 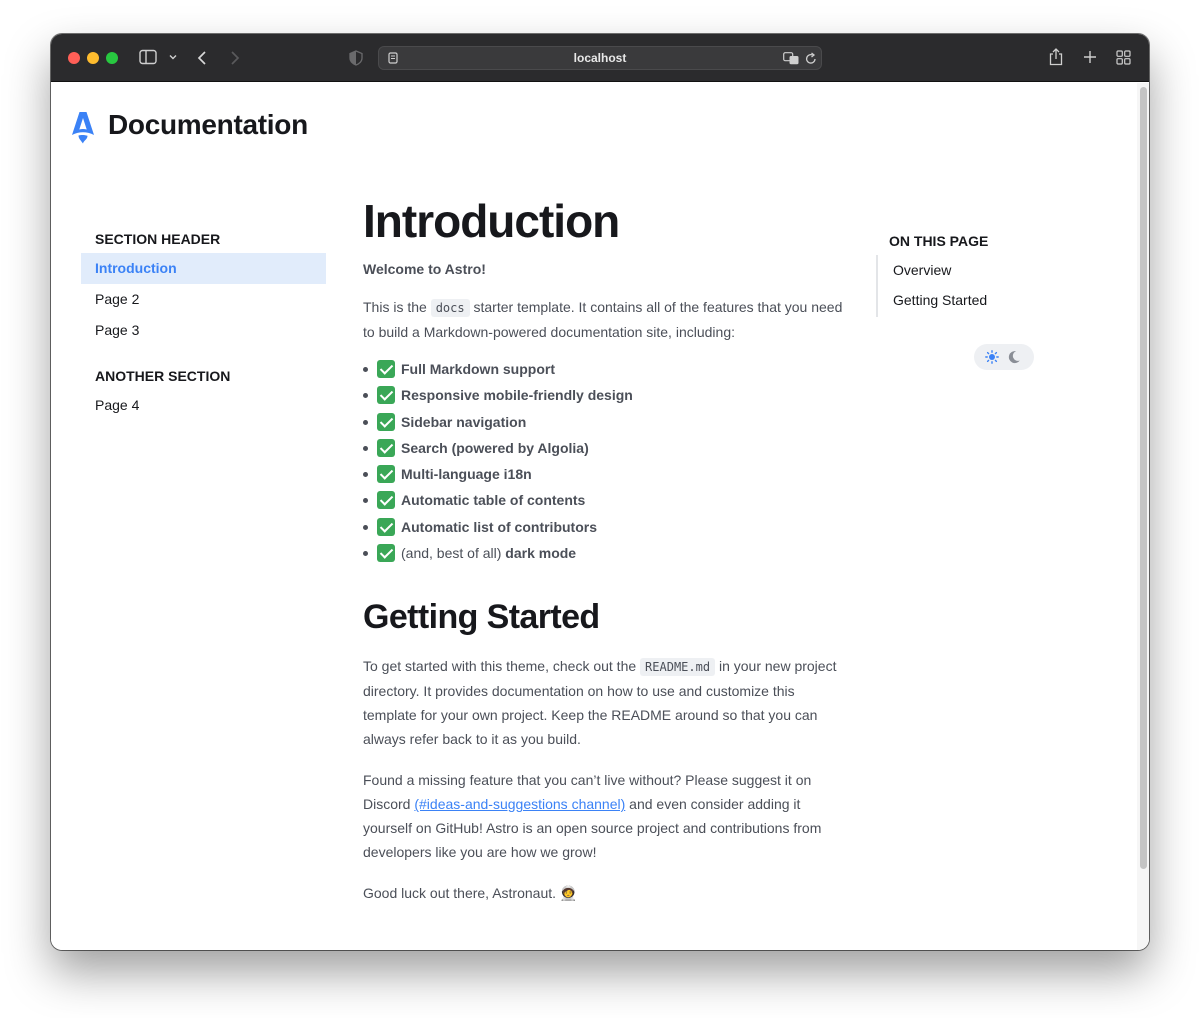 I want to click on sidebar-section-header: ANOTHER SECTION, so click(x=163, y=376).